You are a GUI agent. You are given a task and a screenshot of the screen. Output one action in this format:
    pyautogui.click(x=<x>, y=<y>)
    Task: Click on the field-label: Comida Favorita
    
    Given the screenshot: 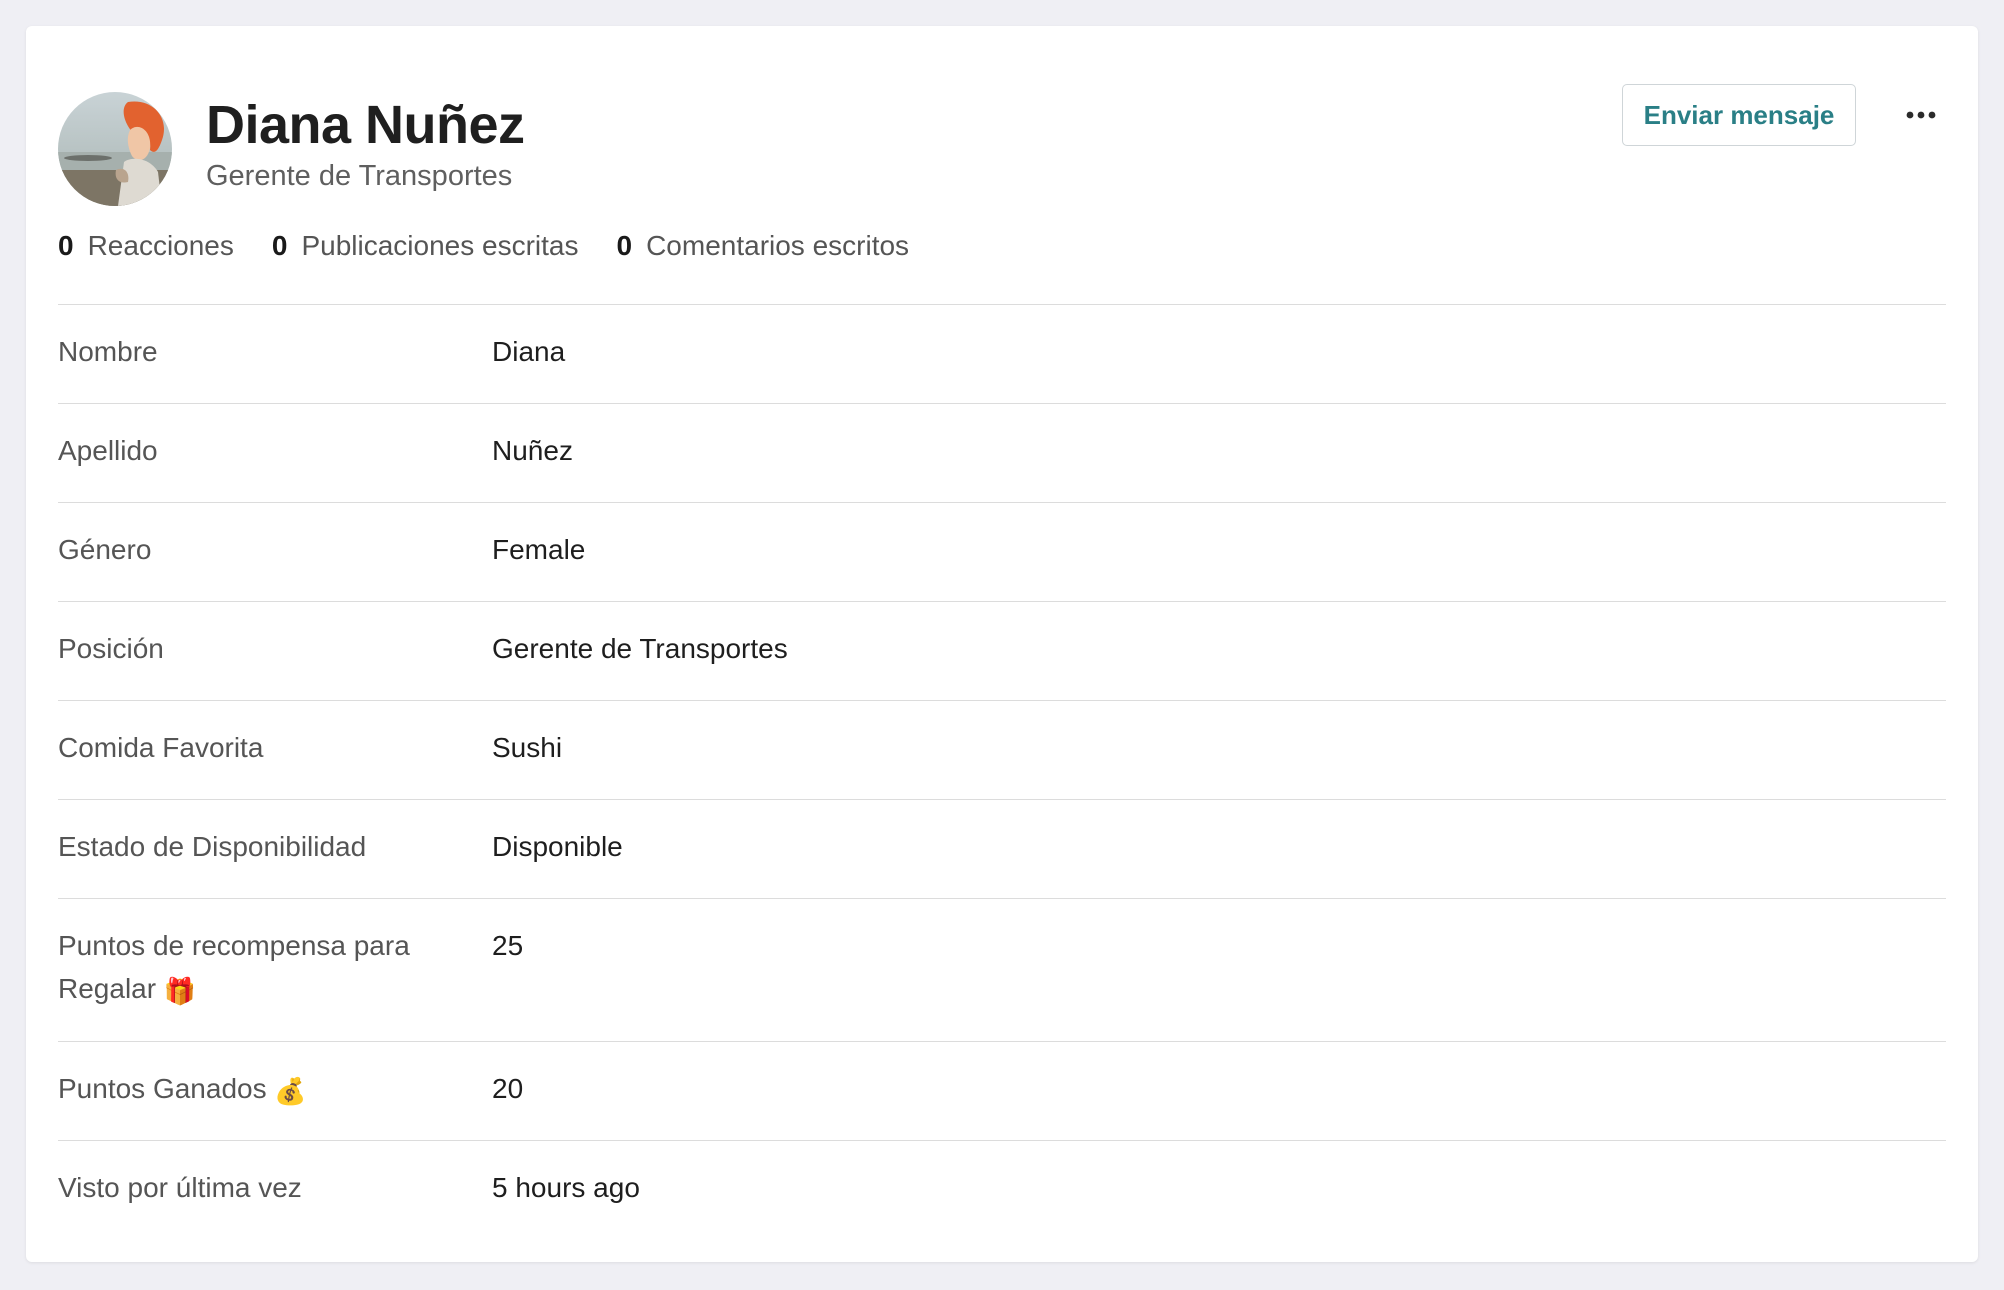 What is the action you would take?
    pyautogui.click(x=161, y=747)
    